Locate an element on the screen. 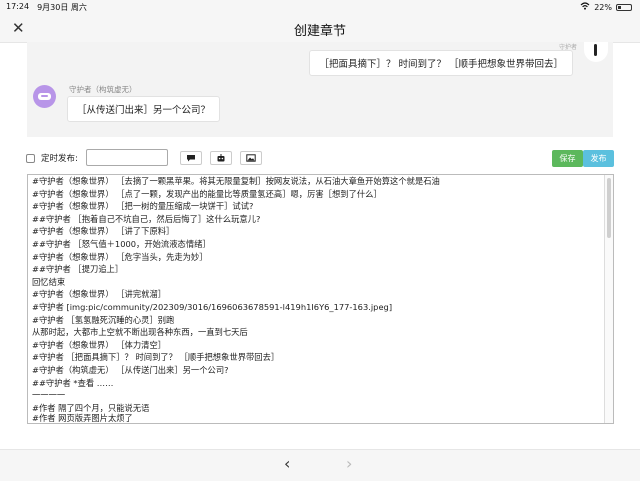 The height and width of the screenshot is (481, 640). chevron-right-icon: › is located at coordinates (349, 464).